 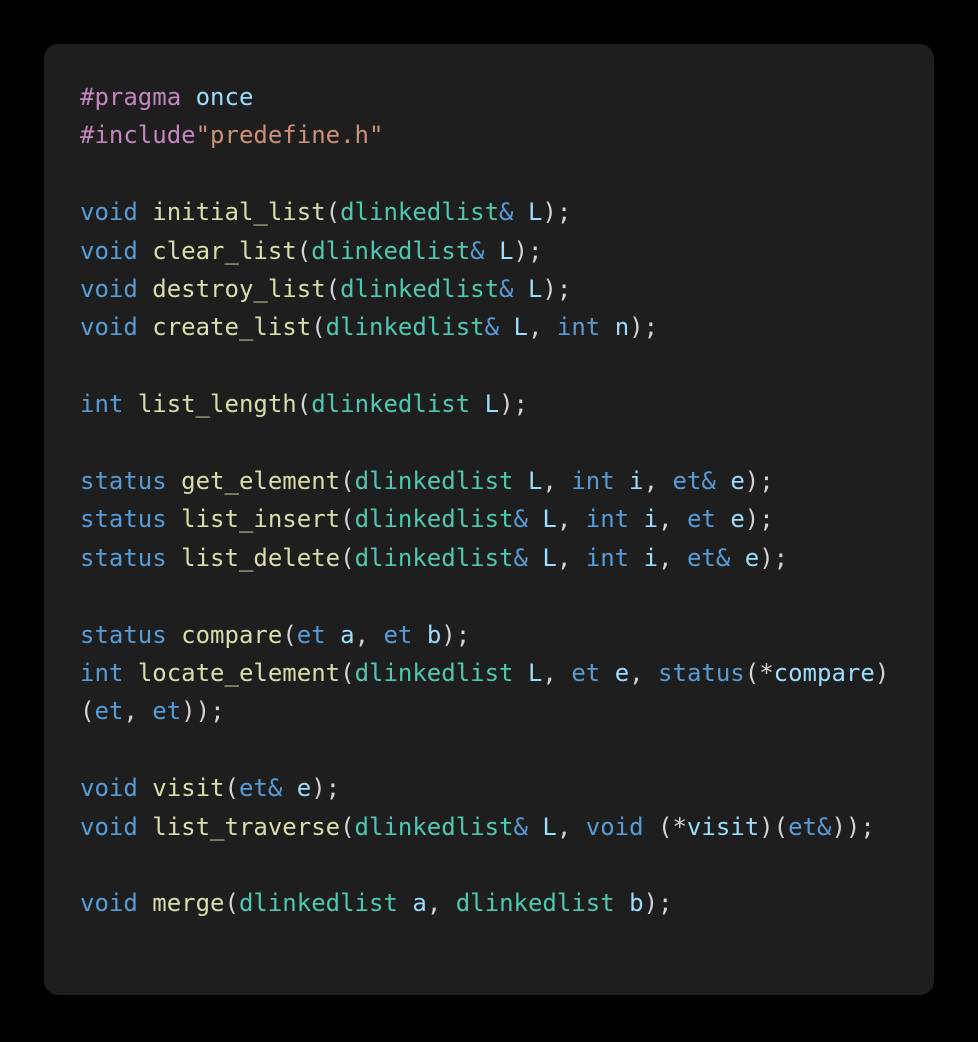 I want to click on code-token-var: visit, so click(x=723, y=826).